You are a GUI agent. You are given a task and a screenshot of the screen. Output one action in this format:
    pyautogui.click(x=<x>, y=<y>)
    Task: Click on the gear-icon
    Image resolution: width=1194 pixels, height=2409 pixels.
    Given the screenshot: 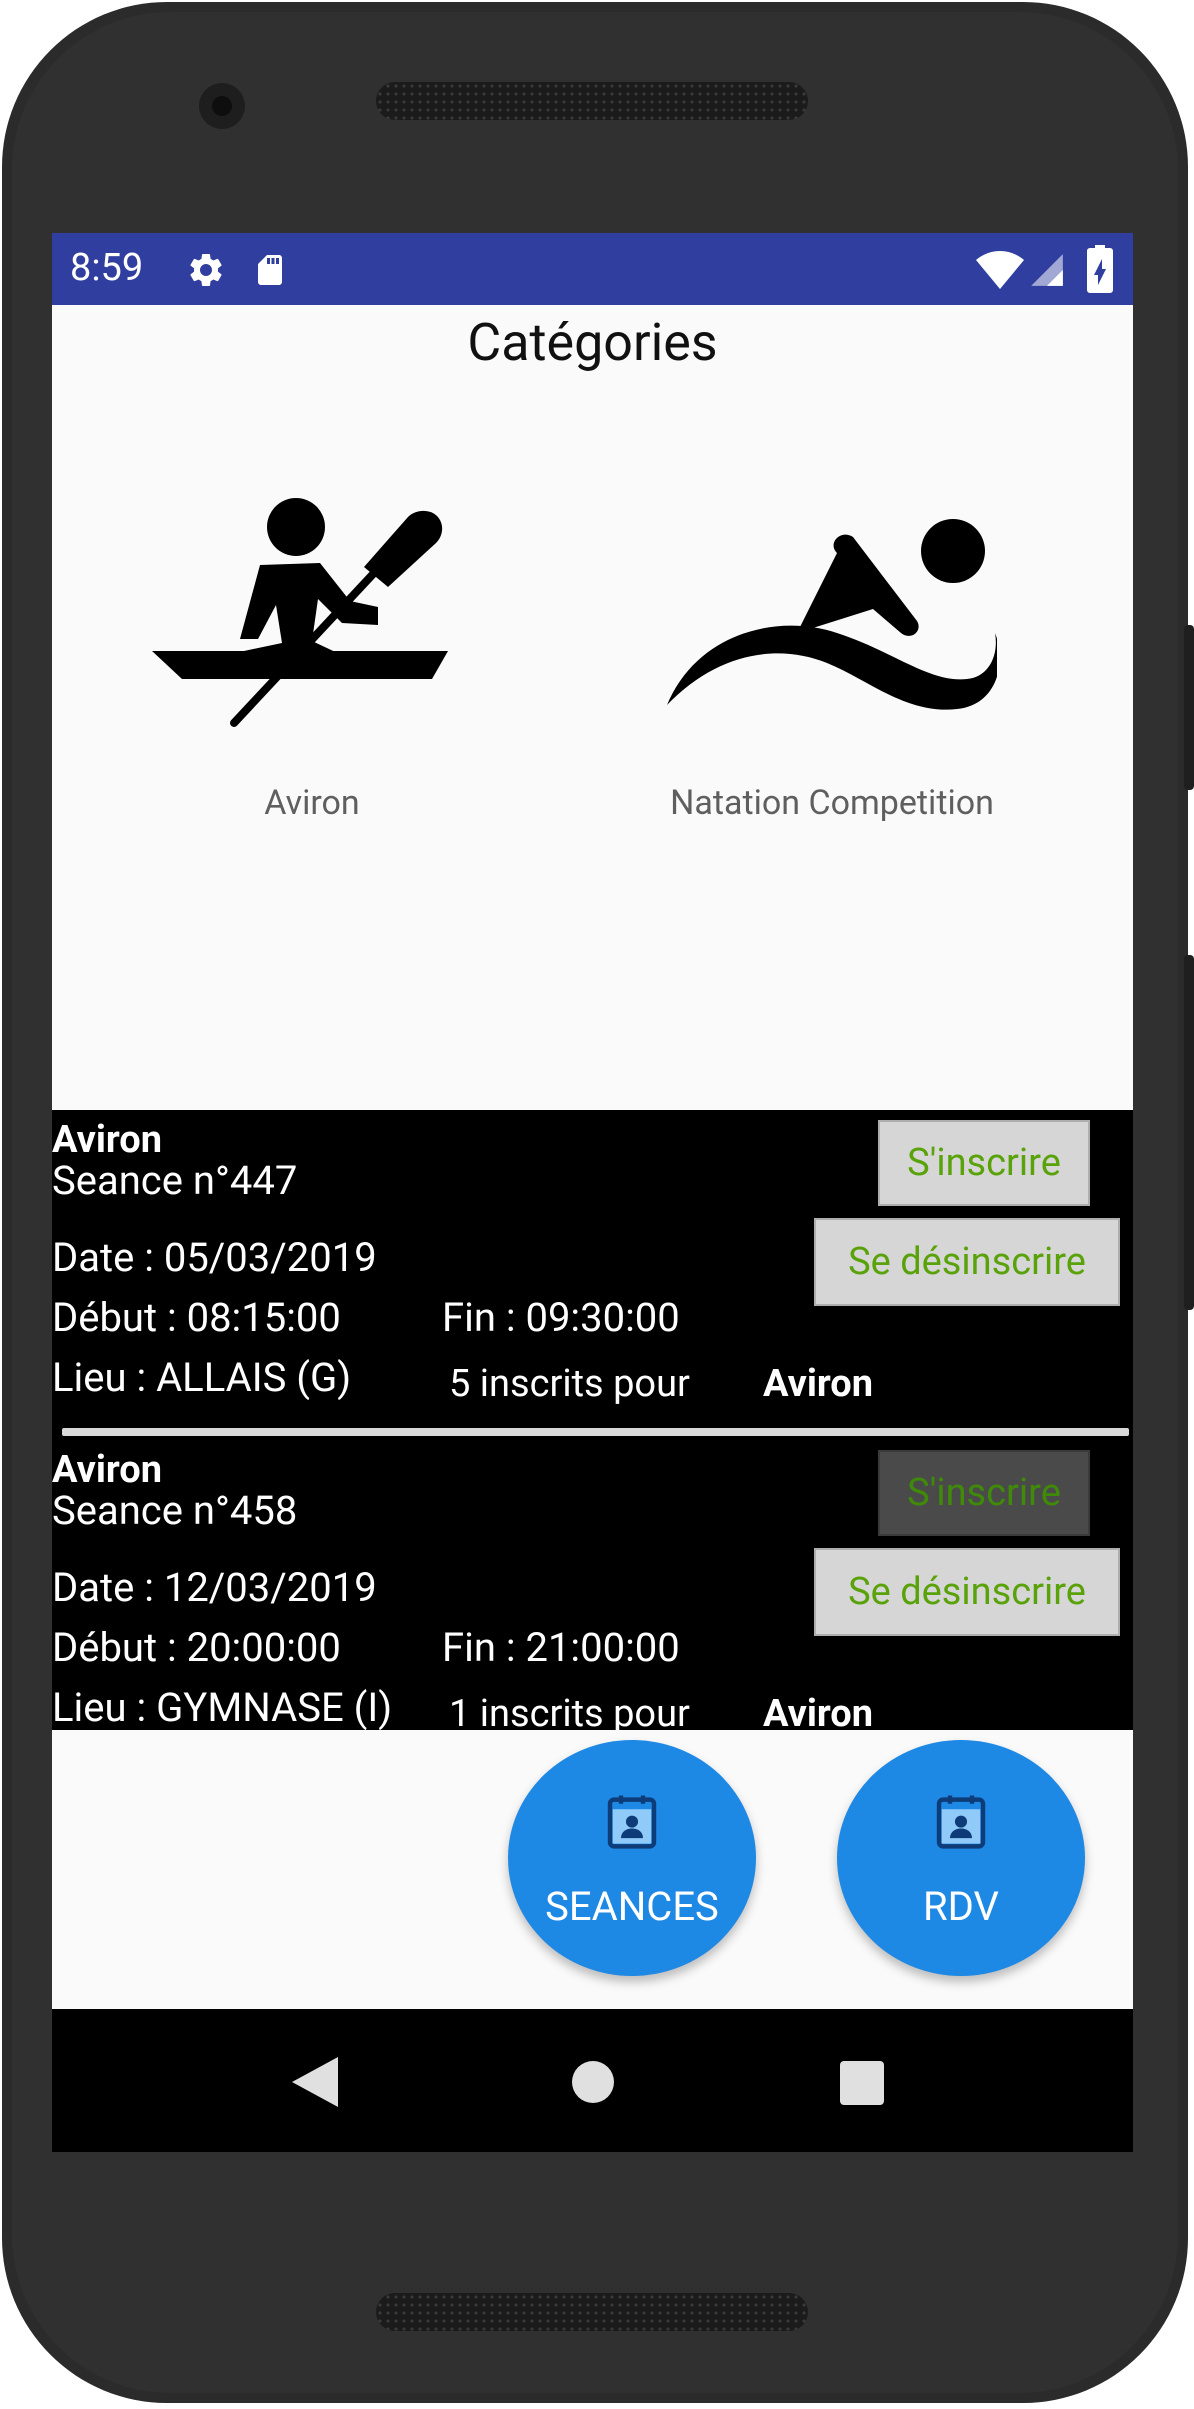 What is the action you would take?
    pyautogui.click(x=206, y=270)
    